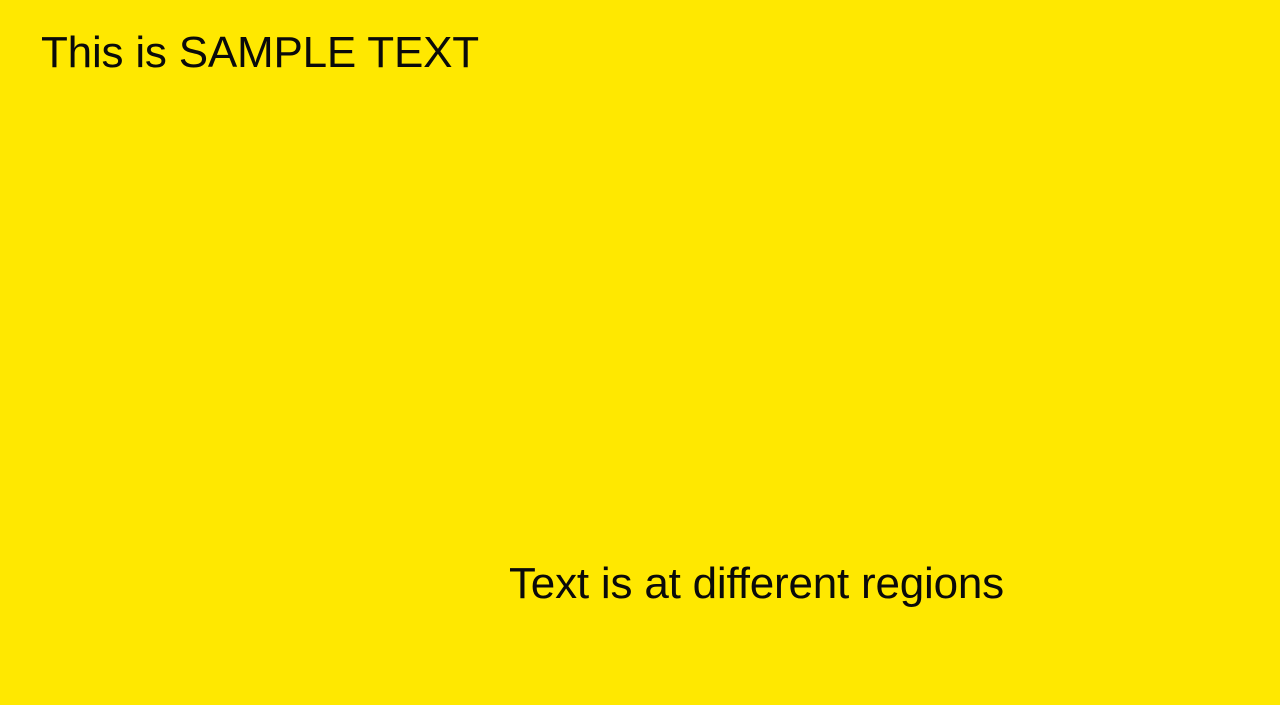 The width and height of the screenshot is (1280, 705). What do you see at coordinates (756, 583) in the screenshot?
I see `secondary-text-block: Text is at different regions` at bounding box center [756, 583].